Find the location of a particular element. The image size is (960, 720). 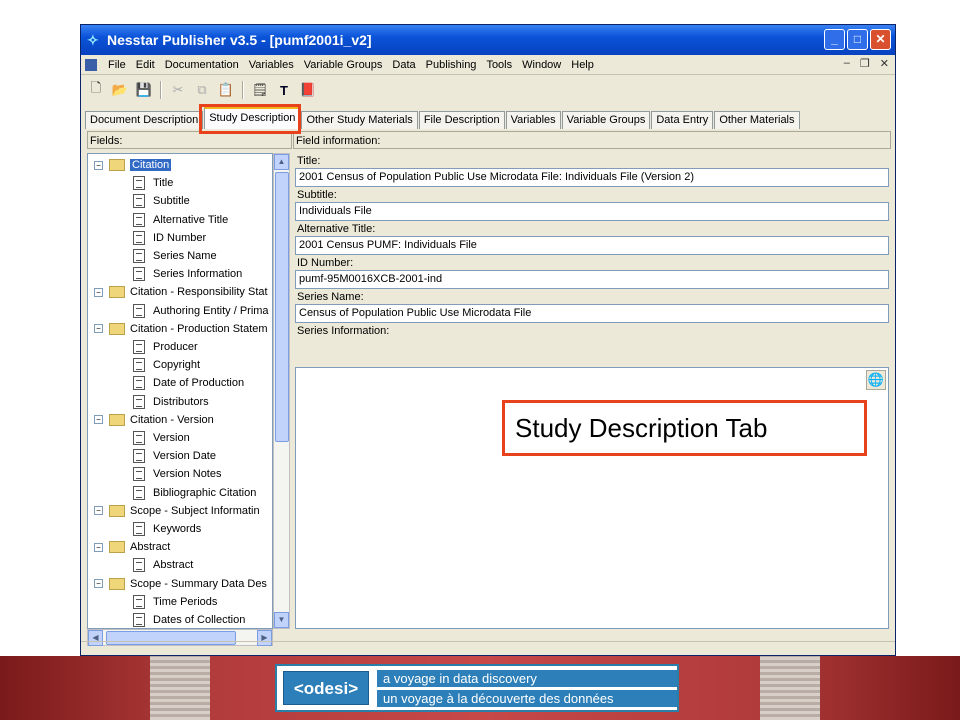

tree-field-node: Distributors is located at coordinates (171, 402).